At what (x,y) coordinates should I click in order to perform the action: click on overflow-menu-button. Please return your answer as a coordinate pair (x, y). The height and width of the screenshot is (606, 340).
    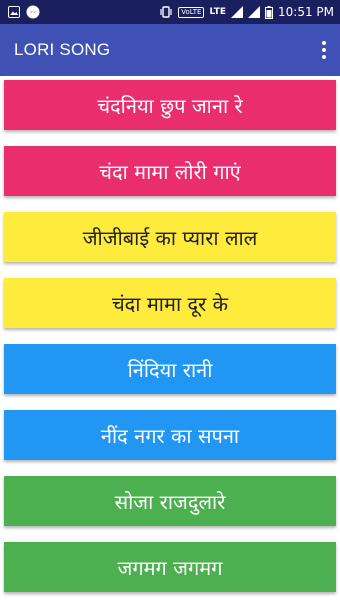
    Looking at the image, I should click on (324, 50).